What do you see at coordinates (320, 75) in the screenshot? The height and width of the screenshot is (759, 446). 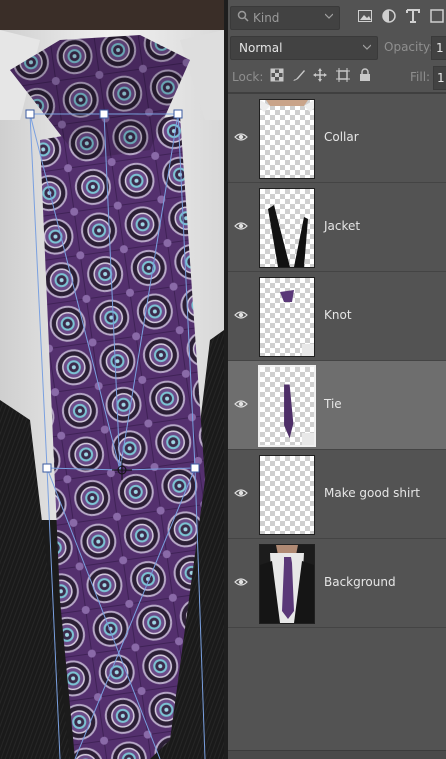 I see `lock-position-icon` at bounding box center [320, 75].